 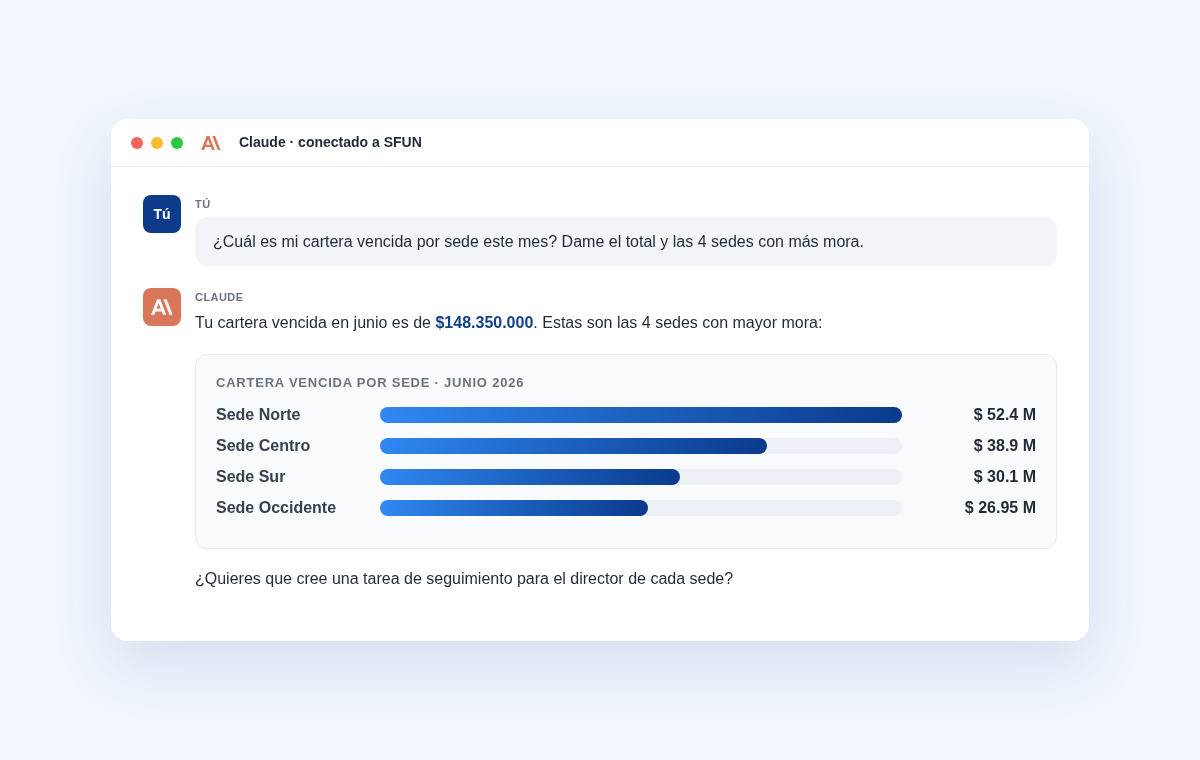 I want to click on author-label: TÚ, so click(x=203, y=204).